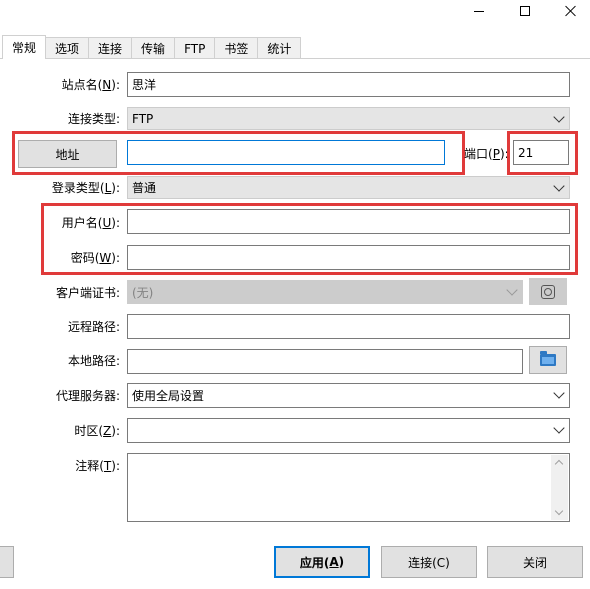  I want to click on proxy-label: 代理服务器:, so click(87, 396).